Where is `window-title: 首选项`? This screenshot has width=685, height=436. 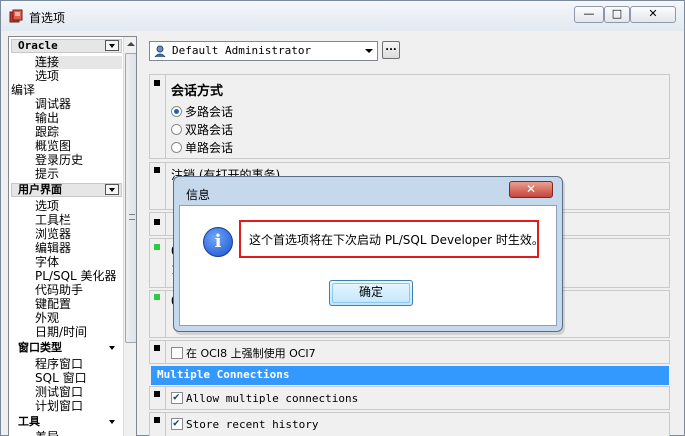
window-title: 首选项 is located at coordinates (47, 18).